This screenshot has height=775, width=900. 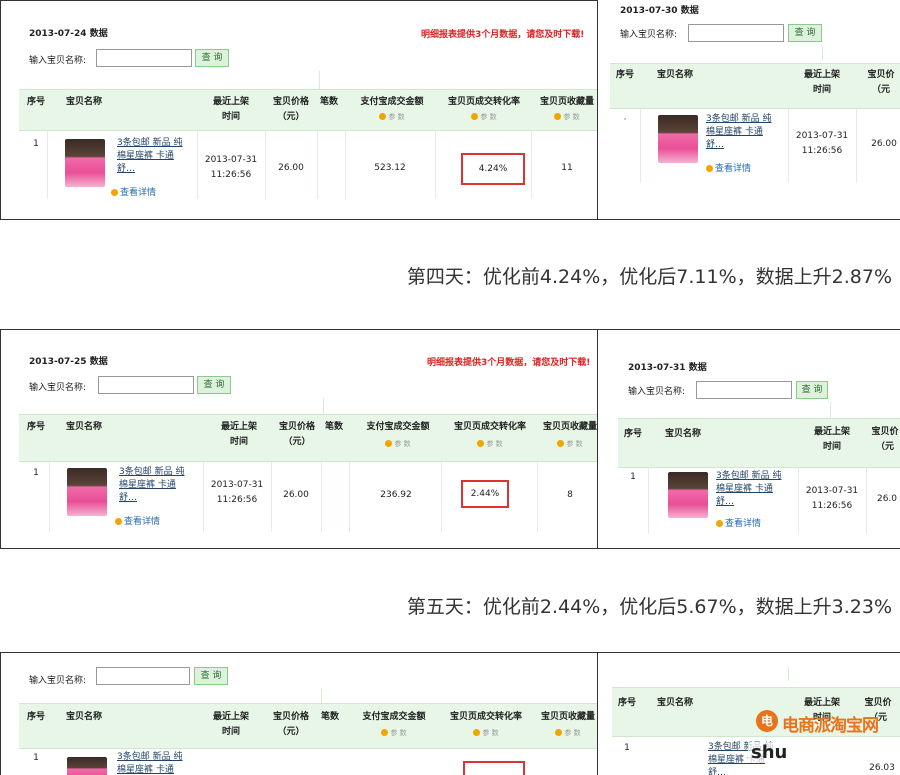 I want to click on report-date: 2013-07-24 数据, so click(x=68, y=34).